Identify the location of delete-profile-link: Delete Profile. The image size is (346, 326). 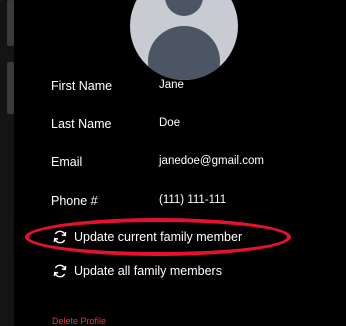
(79, 321).